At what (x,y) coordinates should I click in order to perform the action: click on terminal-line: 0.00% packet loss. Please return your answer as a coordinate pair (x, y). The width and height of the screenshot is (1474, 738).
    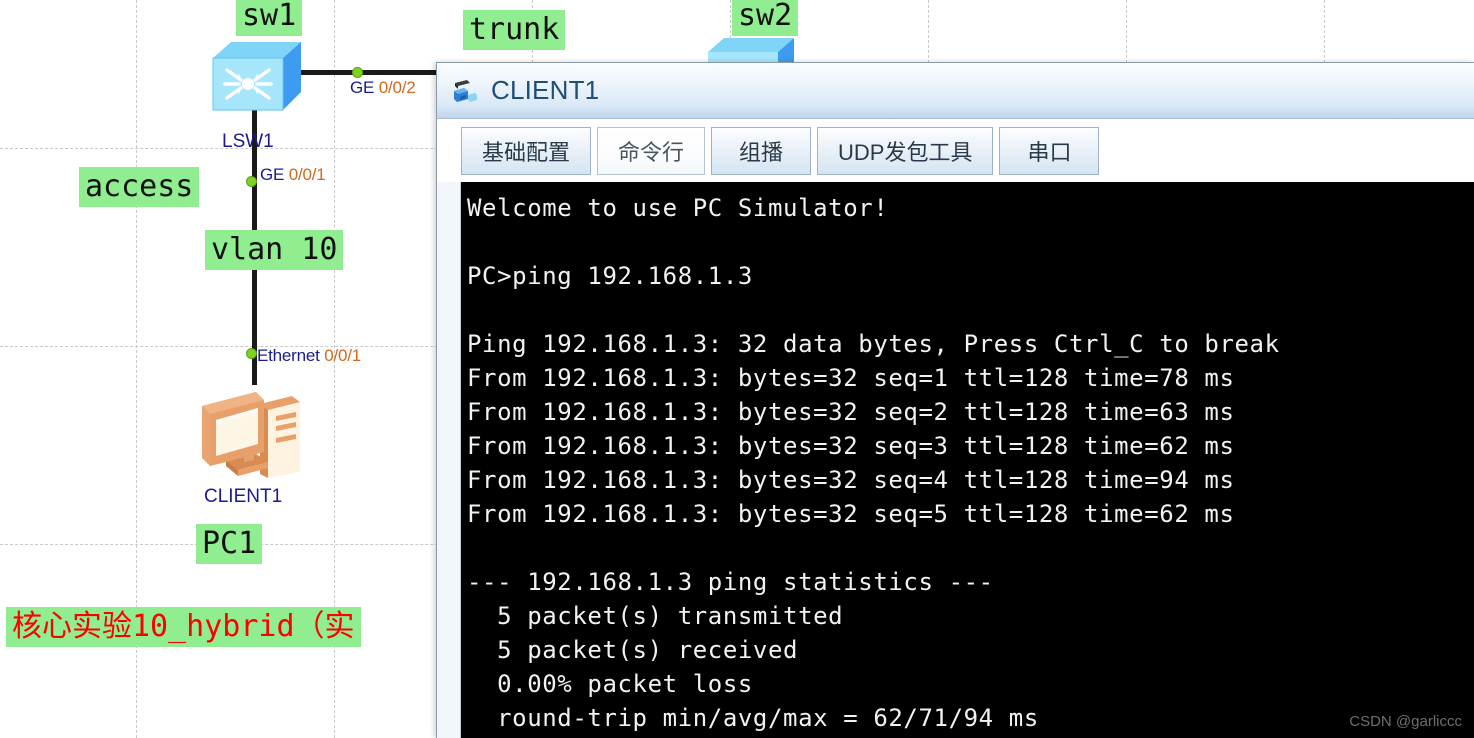
    Looking at the image, I should click on (610, 684).